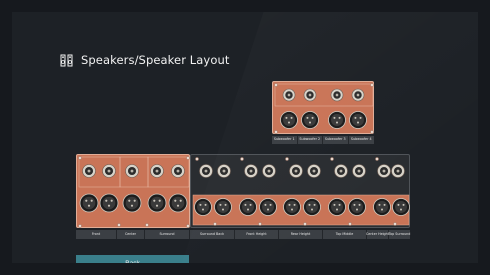  Describe the element at coordinates (336, 140) in the screenshot. I see `subwoofer-label: Subwoofer 3` at that location.